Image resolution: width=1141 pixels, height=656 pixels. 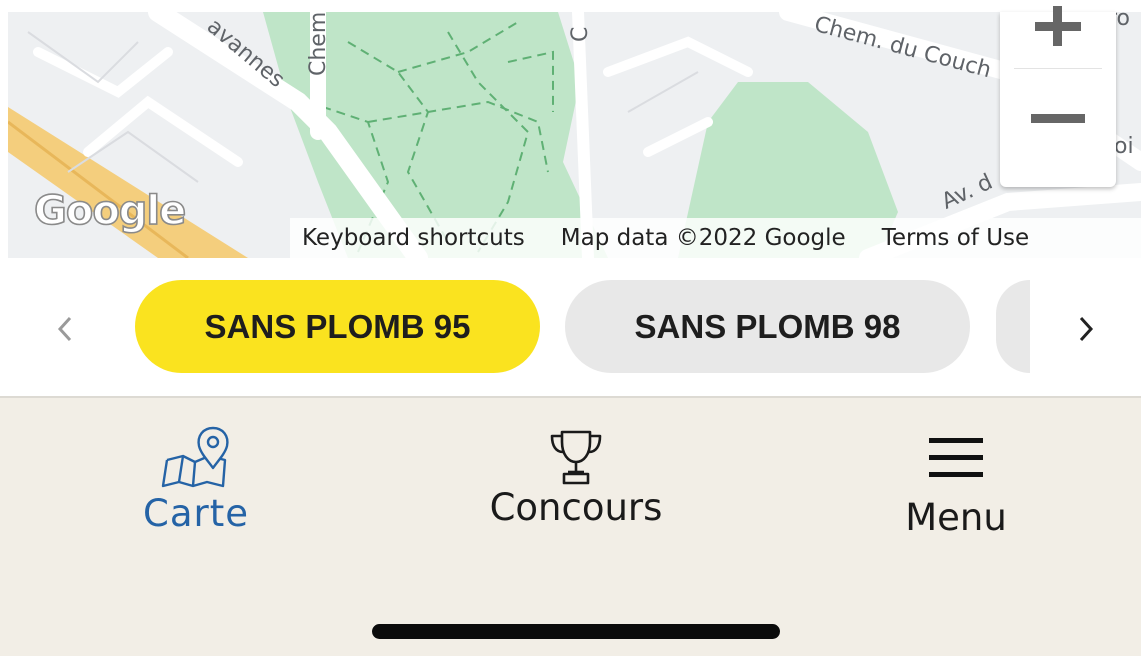 I want to click on chevron-right-icon, so click(x=1086, y=329).